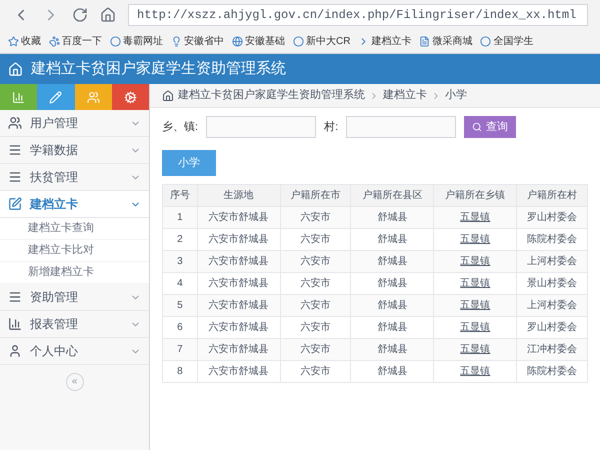  I want to click on bookmark-link: 全国学生, so click(507, 41).